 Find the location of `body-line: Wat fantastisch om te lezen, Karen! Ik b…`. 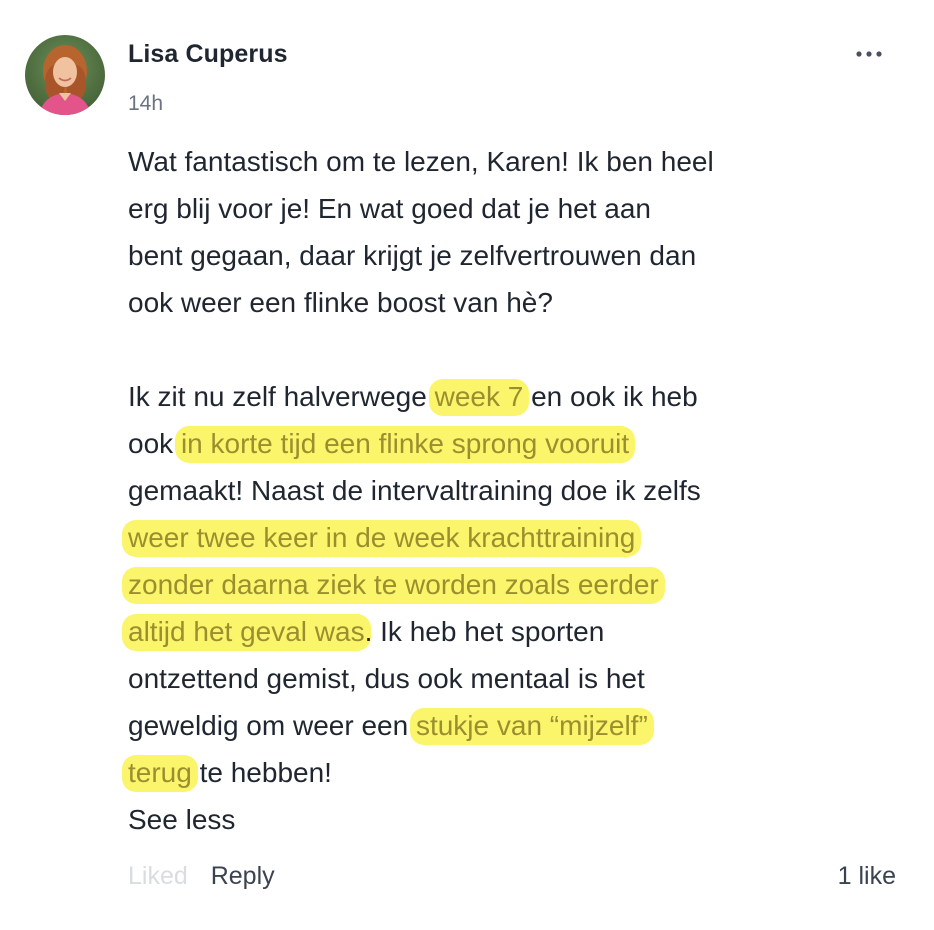

body-line: Wat fantastisch om te lezen, Karen! Ik b… is located at coordinates (421, 161).